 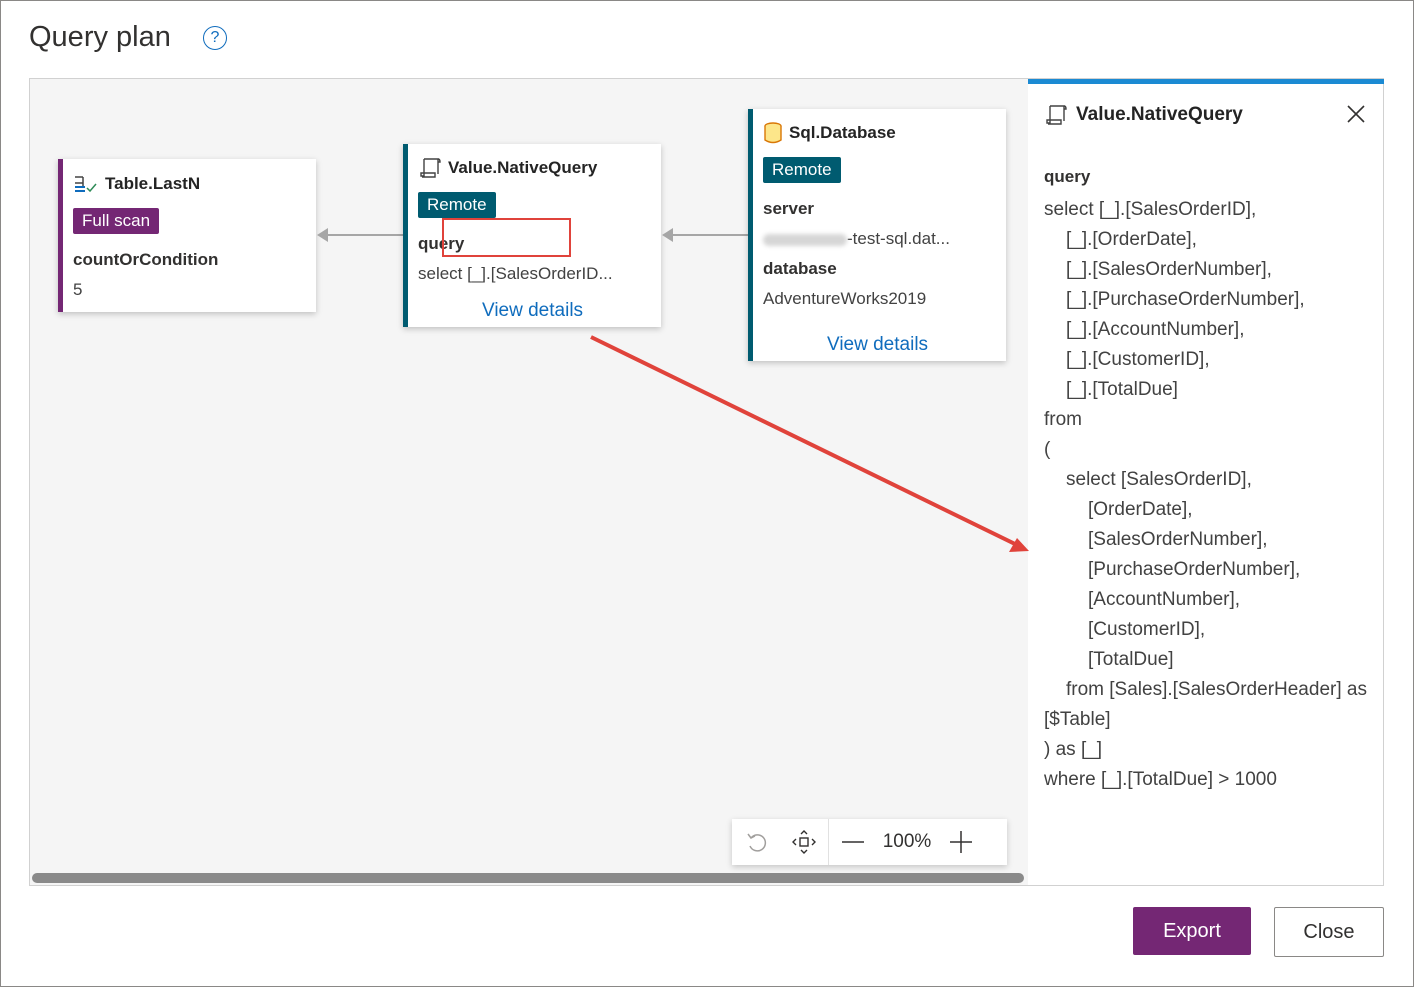 What do you see at coordinates (773, 133) in the screenshot?
I see `database-icon` at bounding box center [773, 133].